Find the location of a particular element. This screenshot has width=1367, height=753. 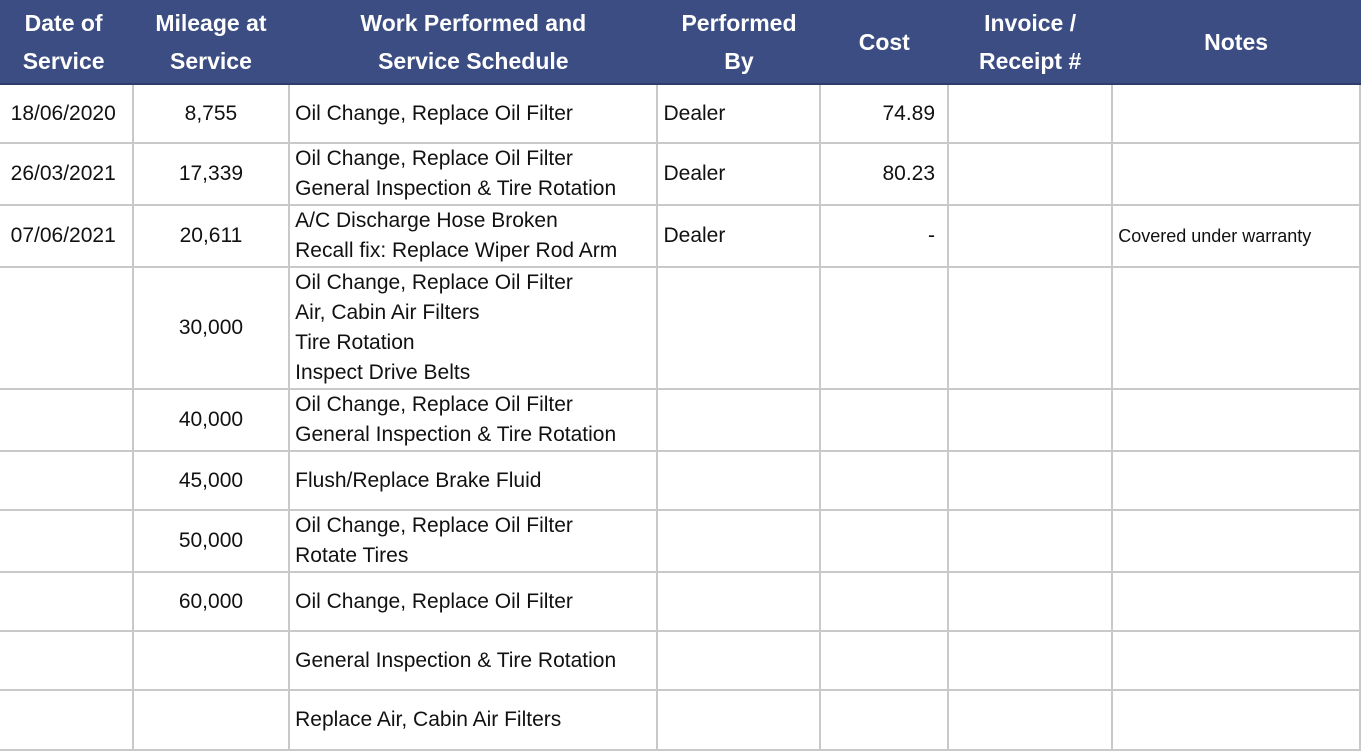

cell-date: 07/06/2021 is located at coordinates (67, 236).